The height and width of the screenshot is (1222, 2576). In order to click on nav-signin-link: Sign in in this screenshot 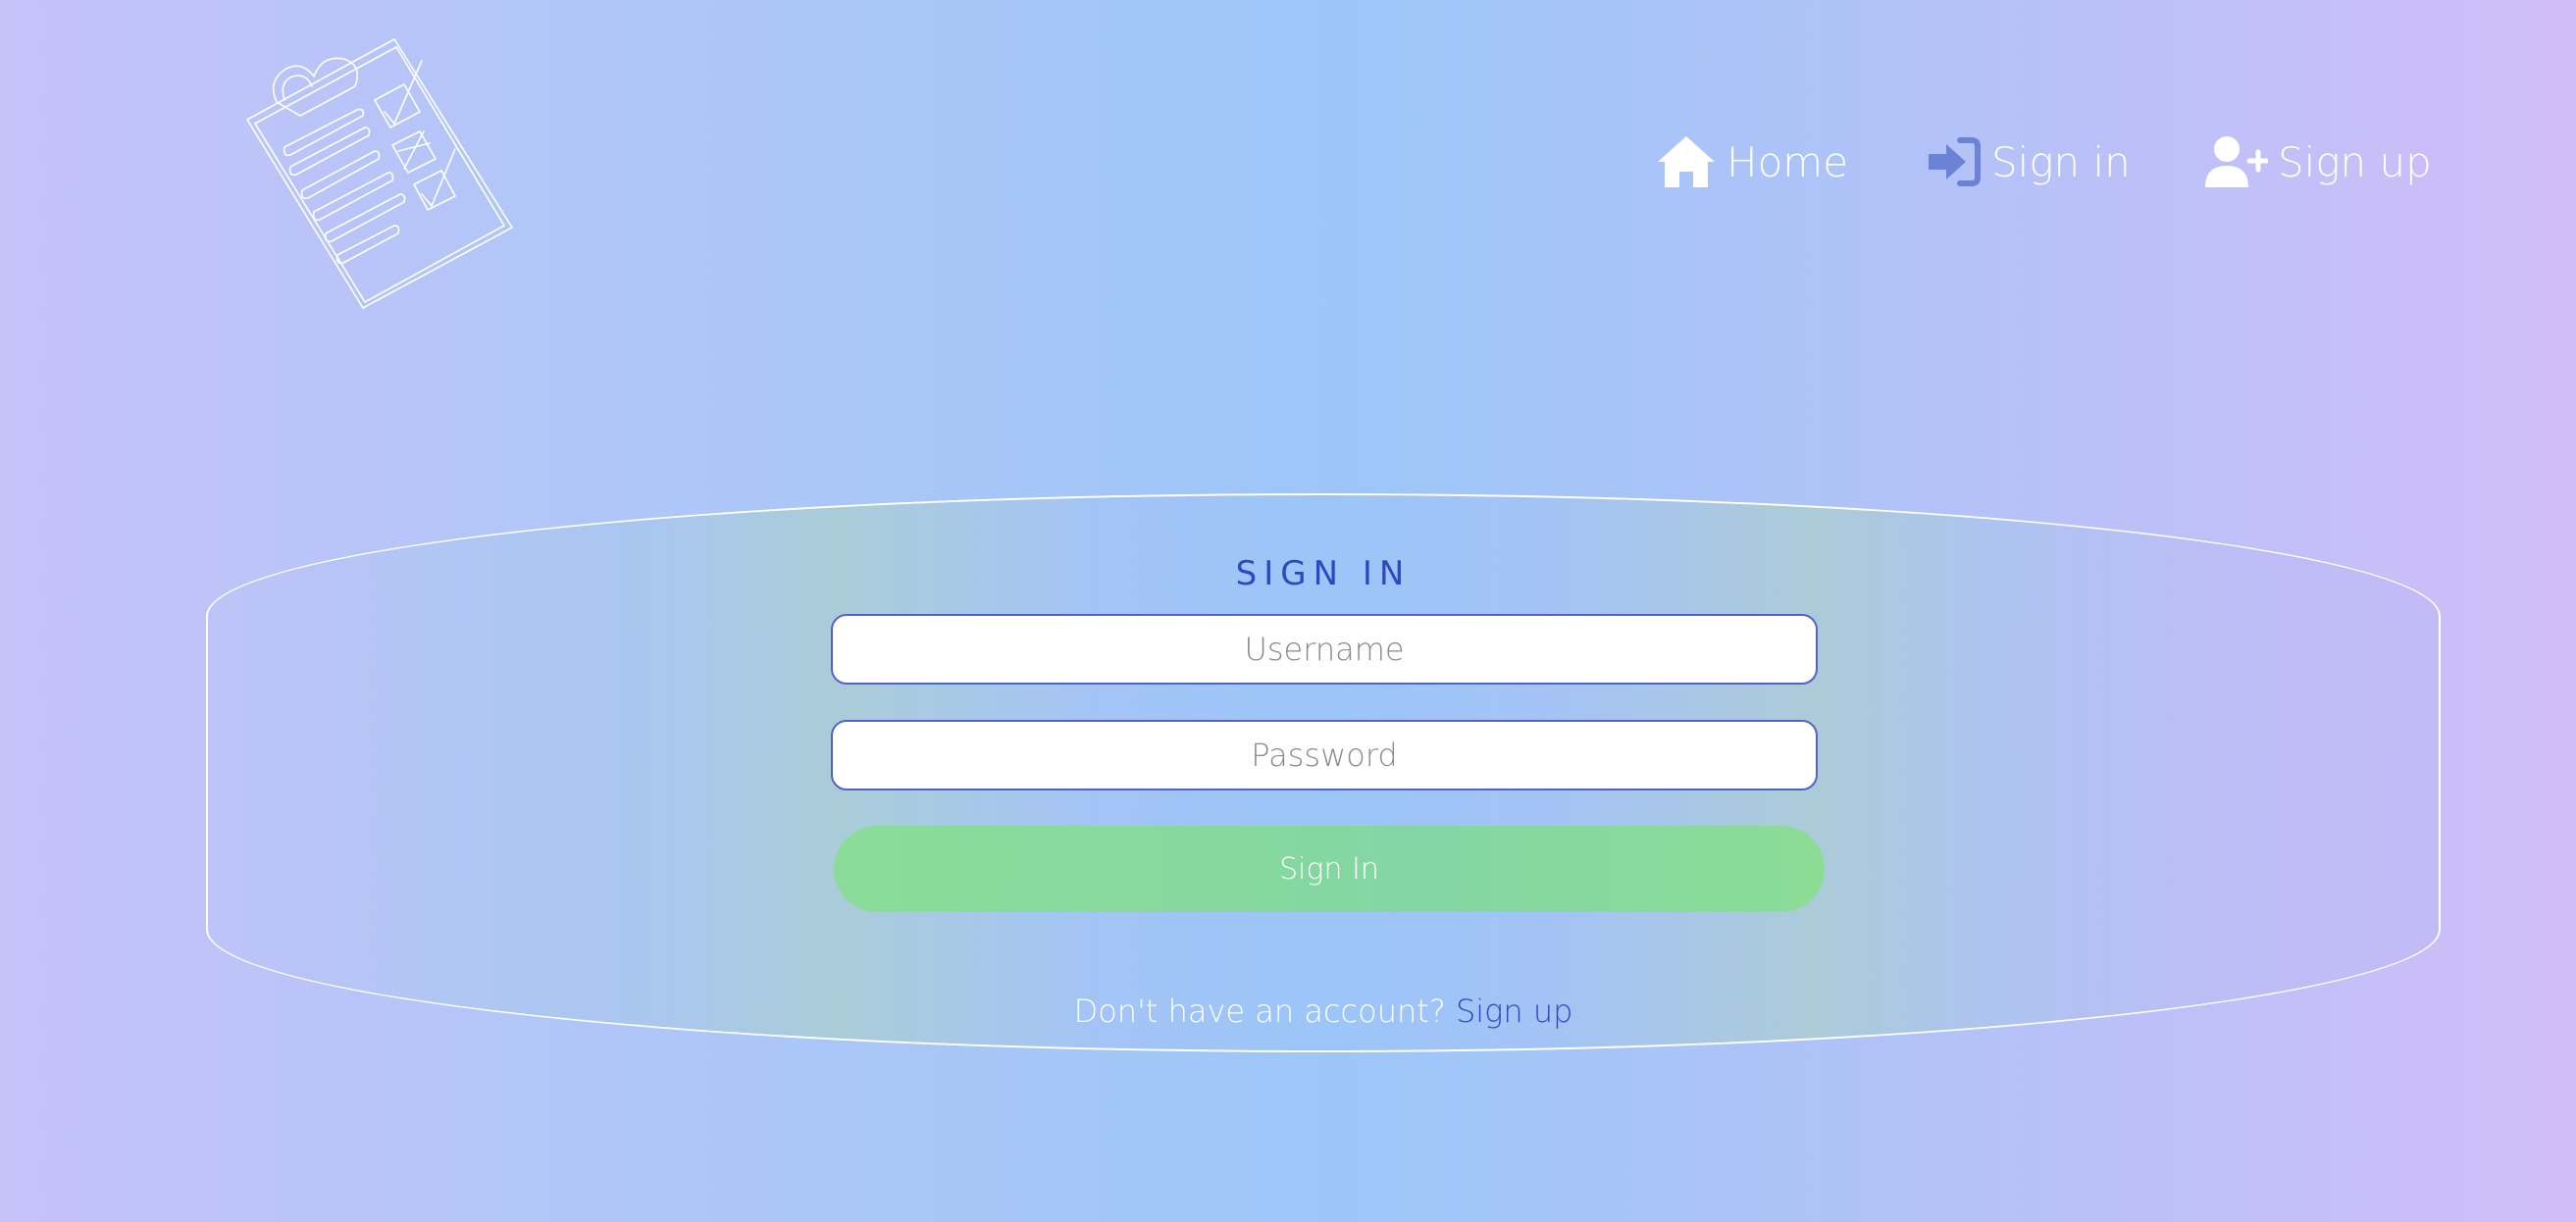, I will do `click(2029, 161)`.